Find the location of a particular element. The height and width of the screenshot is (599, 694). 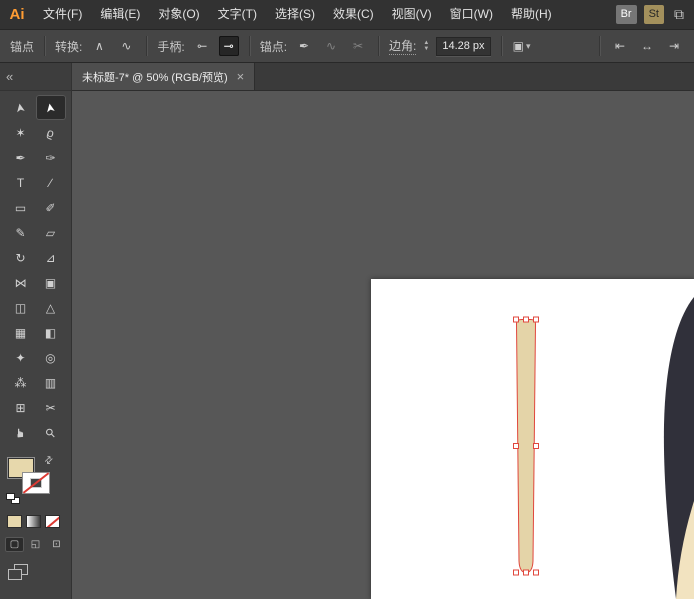

corner-stepper: ▲ ▼ is located at coordinates (426, 46).